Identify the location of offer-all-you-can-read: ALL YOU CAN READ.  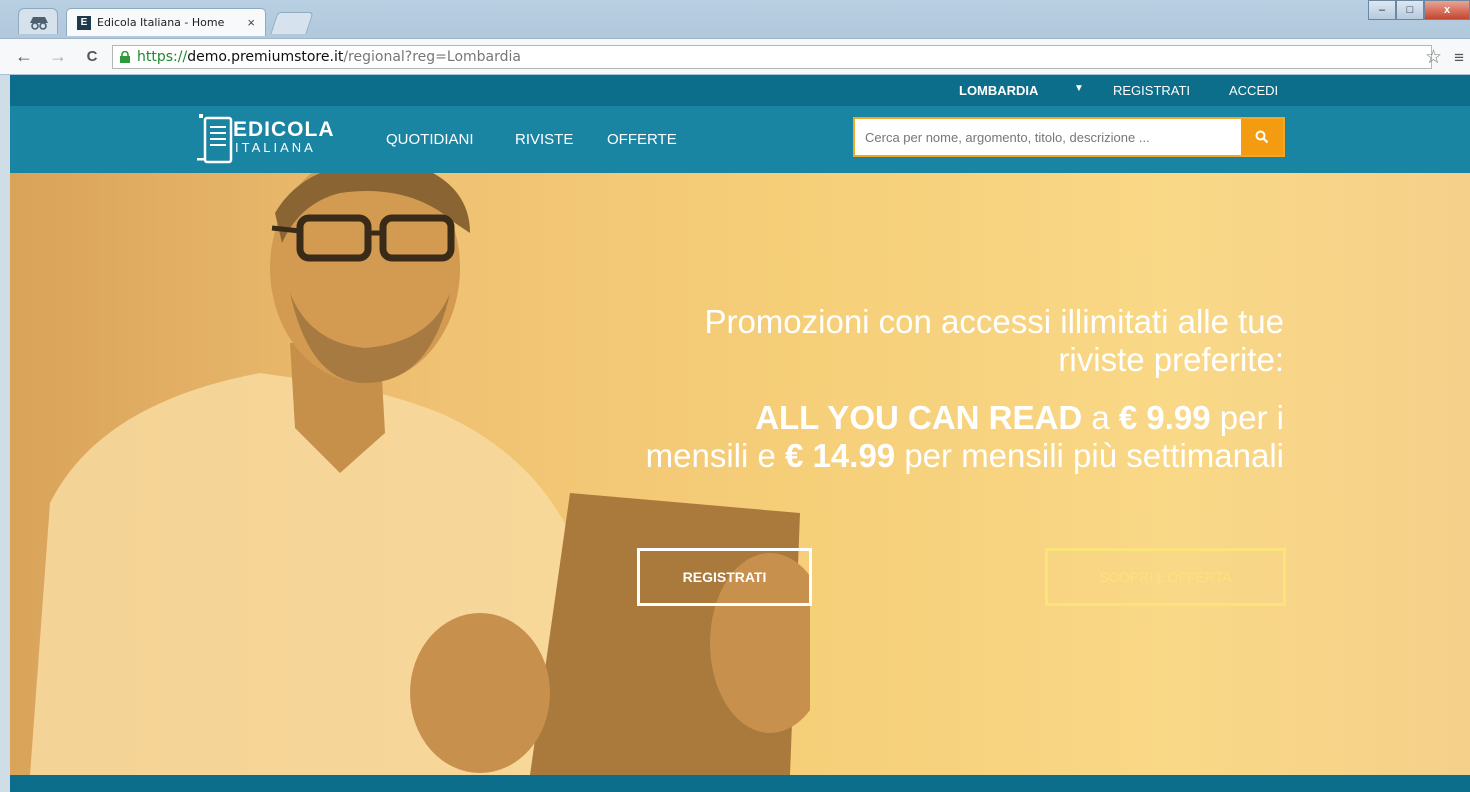
(919, 417).